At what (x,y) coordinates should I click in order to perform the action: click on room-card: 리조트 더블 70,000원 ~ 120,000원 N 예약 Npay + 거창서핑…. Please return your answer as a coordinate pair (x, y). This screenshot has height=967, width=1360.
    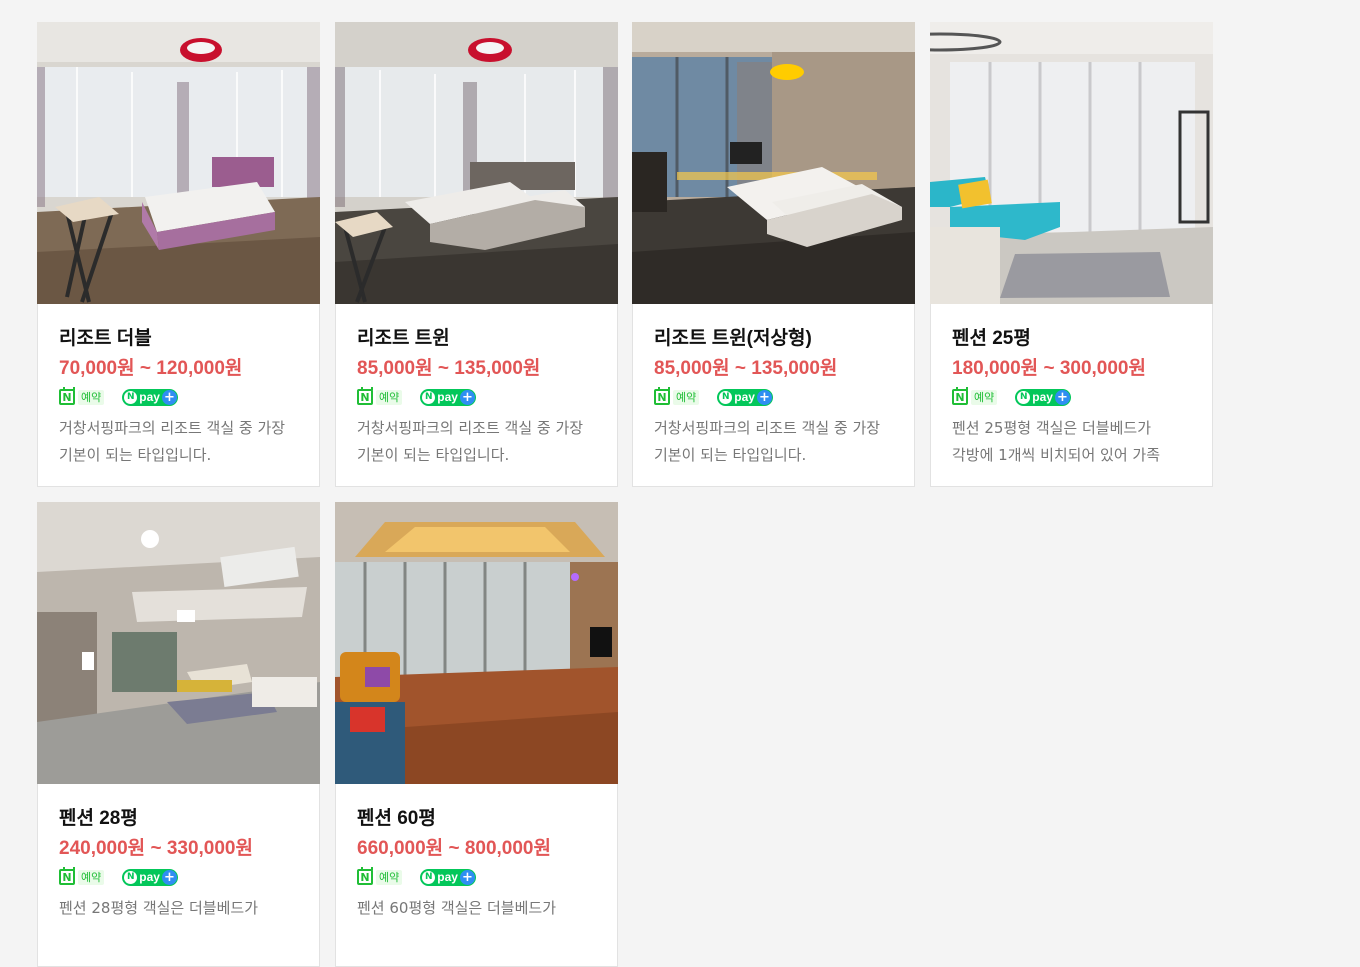
    Looking at the image, I should click on (178, 254).